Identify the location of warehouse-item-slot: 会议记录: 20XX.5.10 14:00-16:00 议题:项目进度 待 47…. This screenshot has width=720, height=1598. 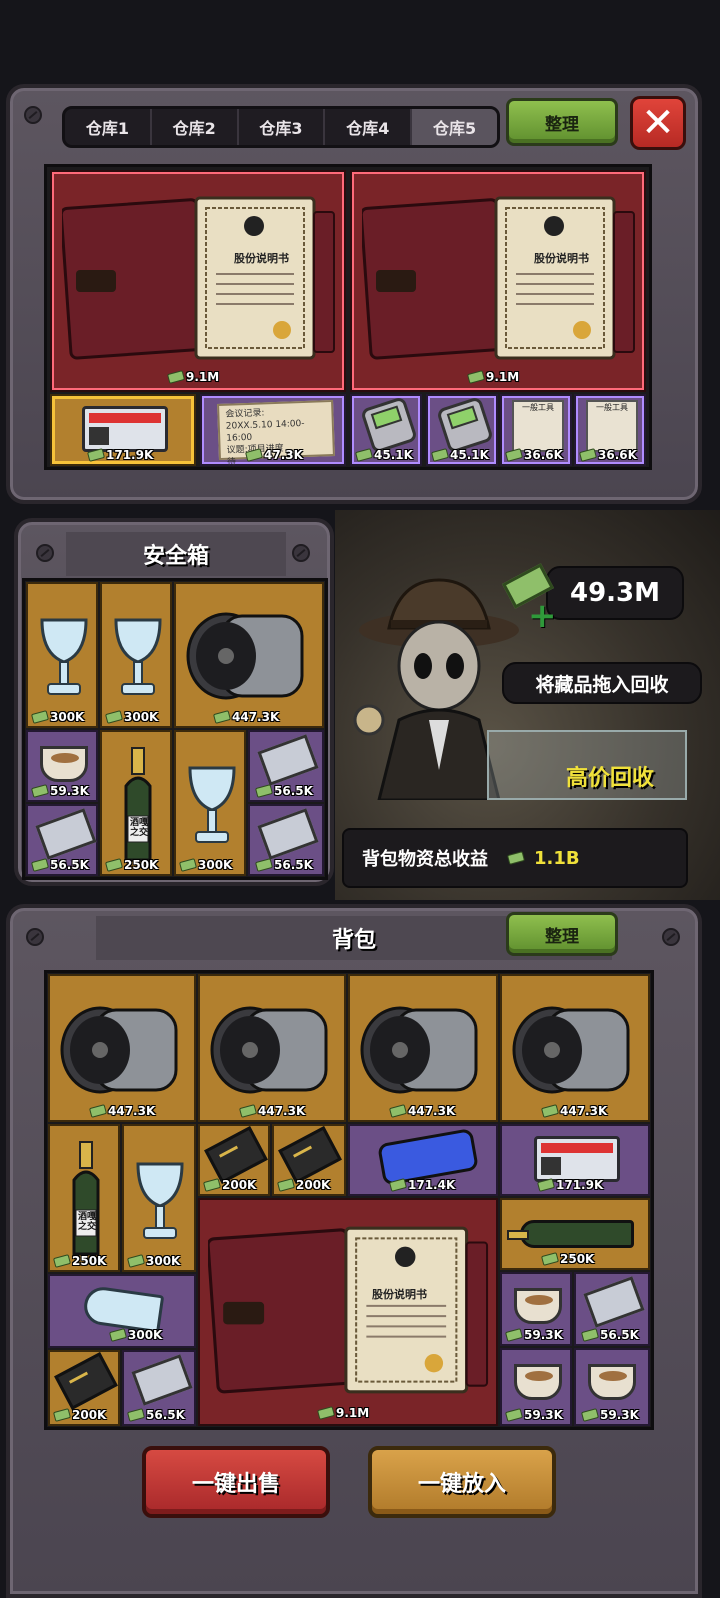
(273, 431).